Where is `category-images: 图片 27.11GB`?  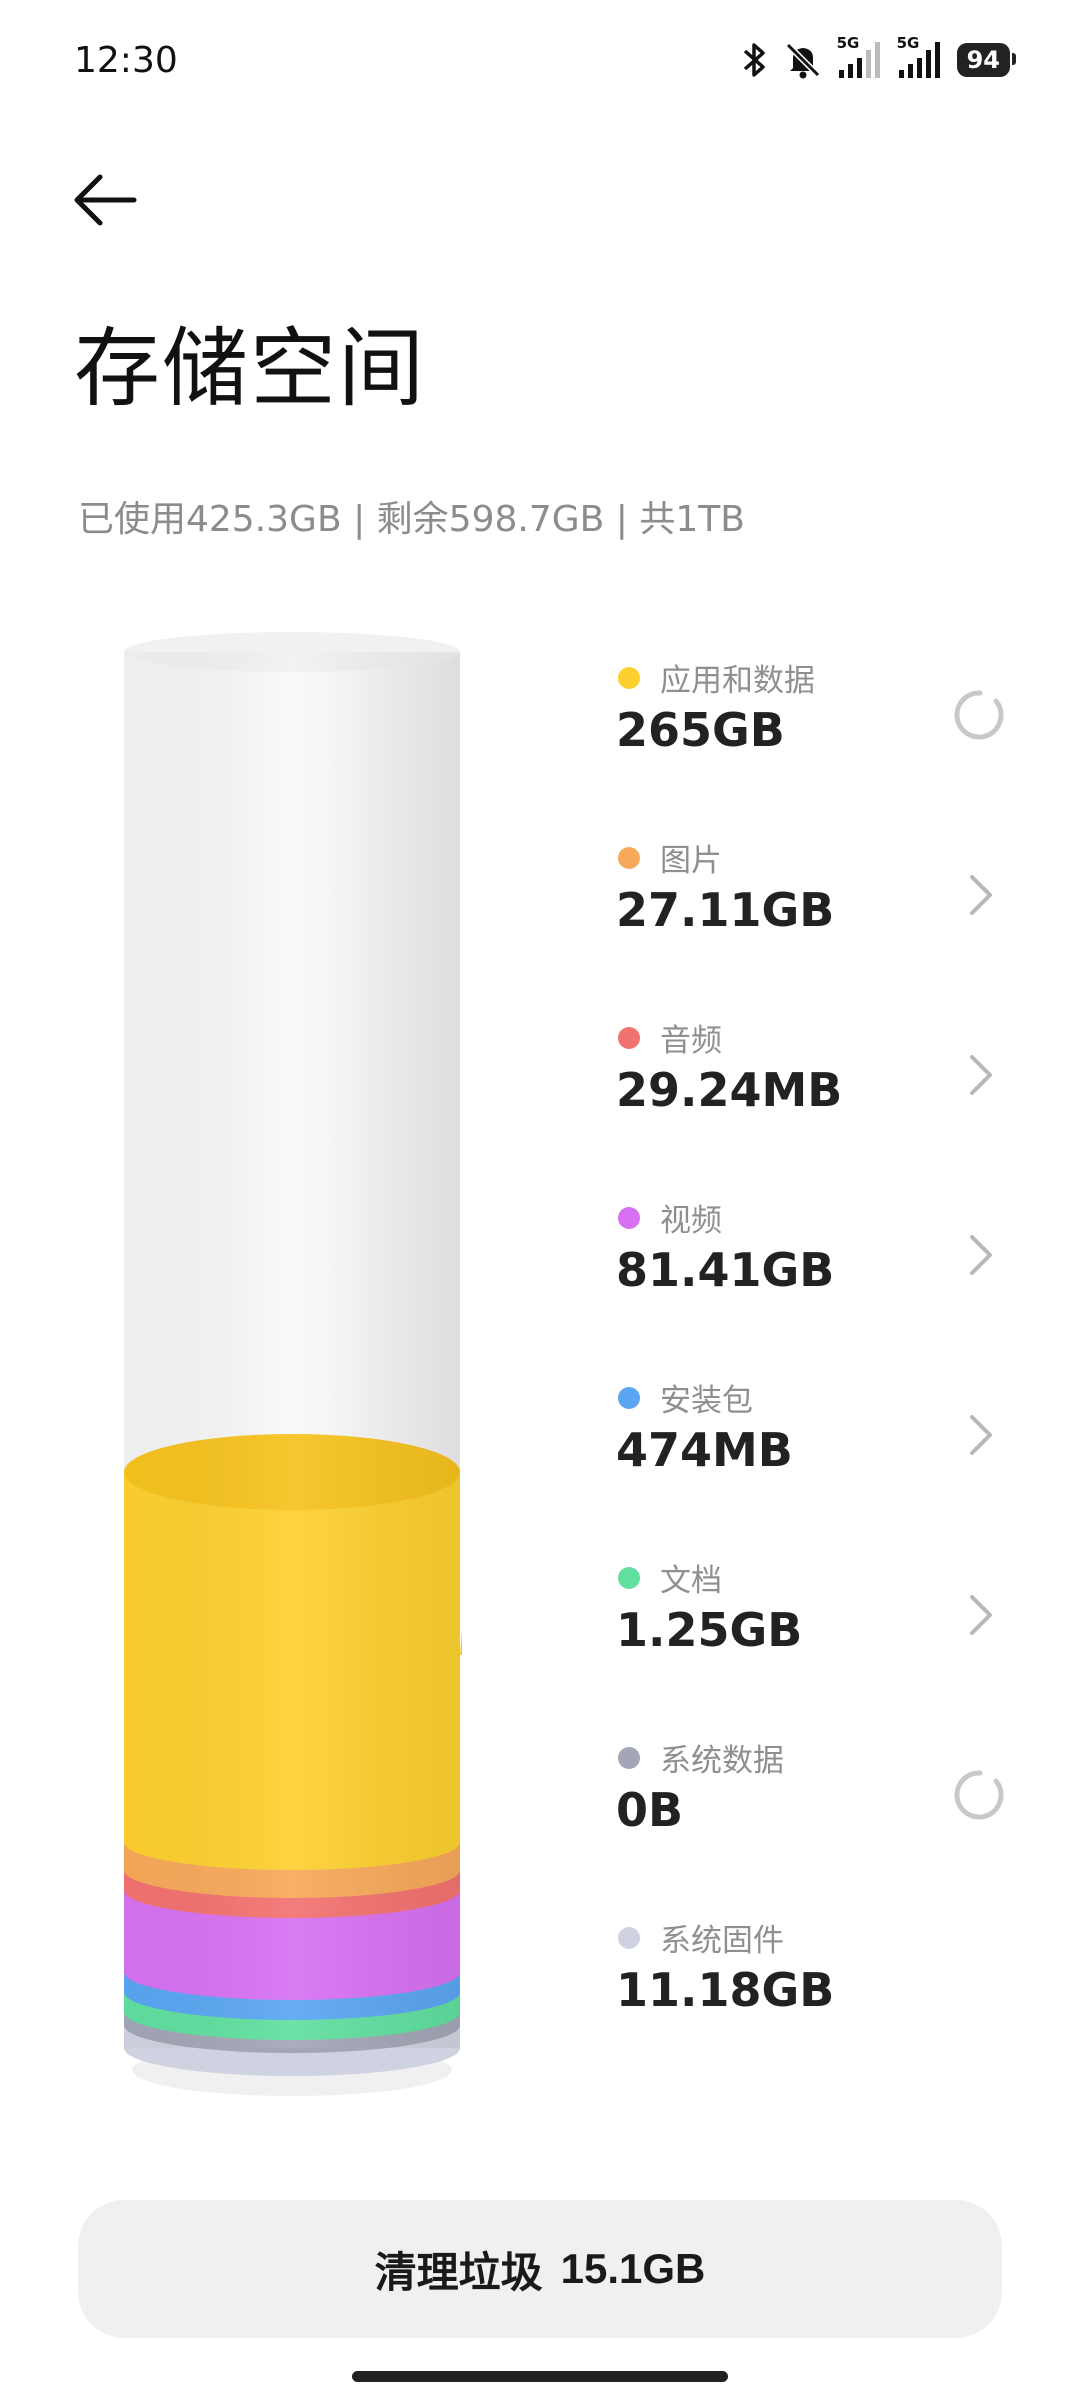 category-images: 图片 27.11GB is located at coordinates (810, 910).